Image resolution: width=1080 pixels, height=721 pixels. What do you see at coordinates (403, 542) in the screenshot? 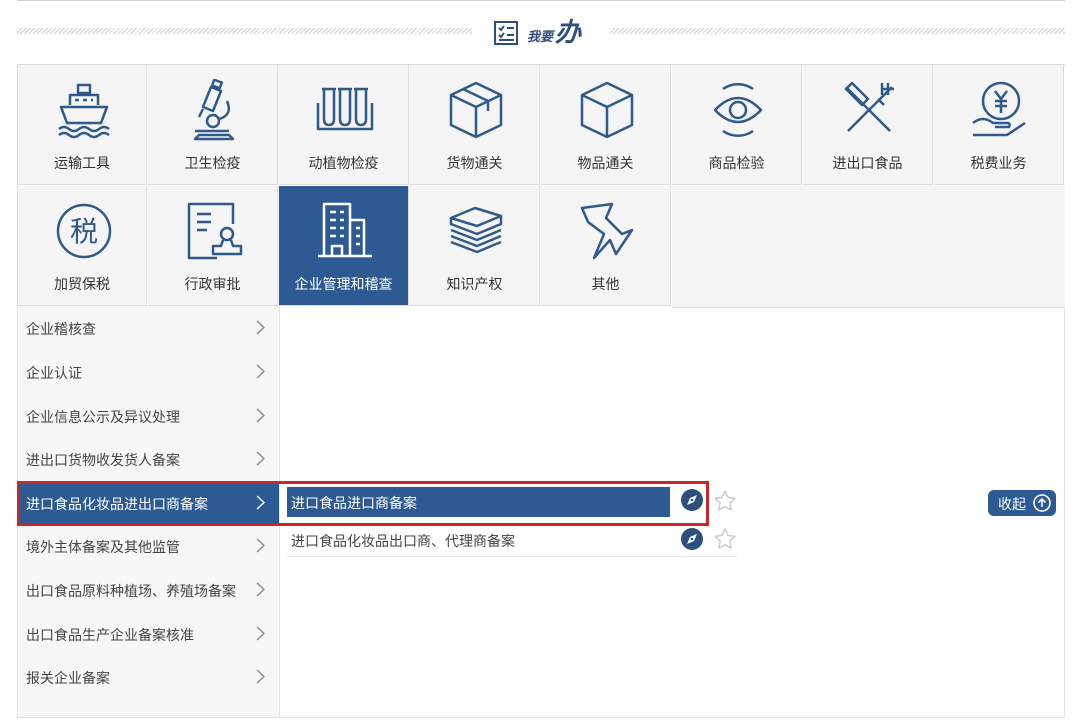
I see `submenu-item-label: 进口食品化妆品出口商、代理商备案` at bounding box center [403, 542].